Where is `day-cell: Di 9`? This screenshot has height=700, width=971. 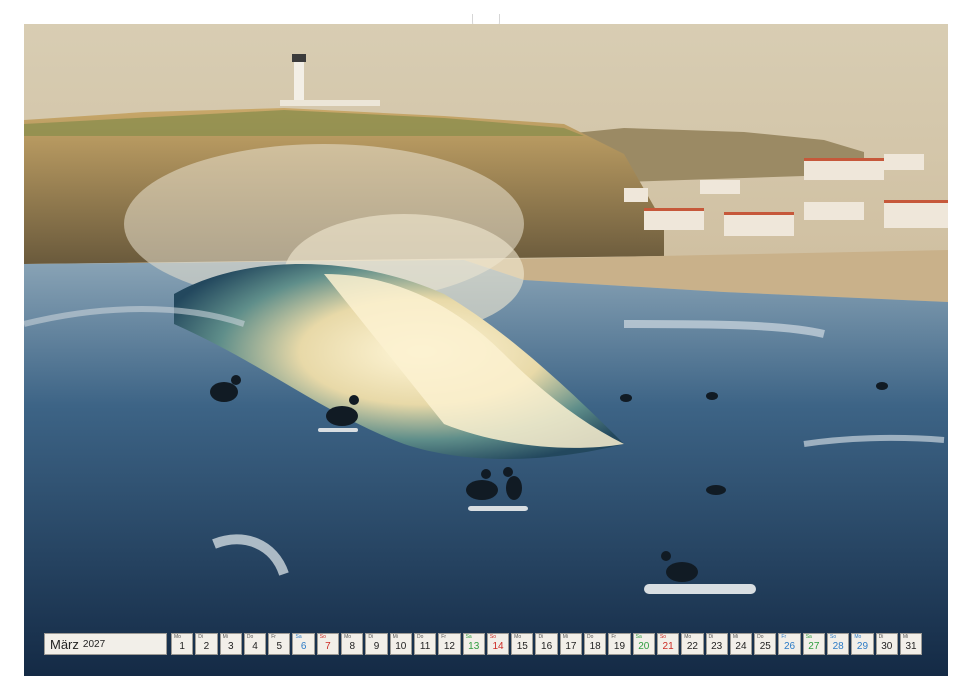
day-cell: Di 9 is located at coordinates (376, 644).